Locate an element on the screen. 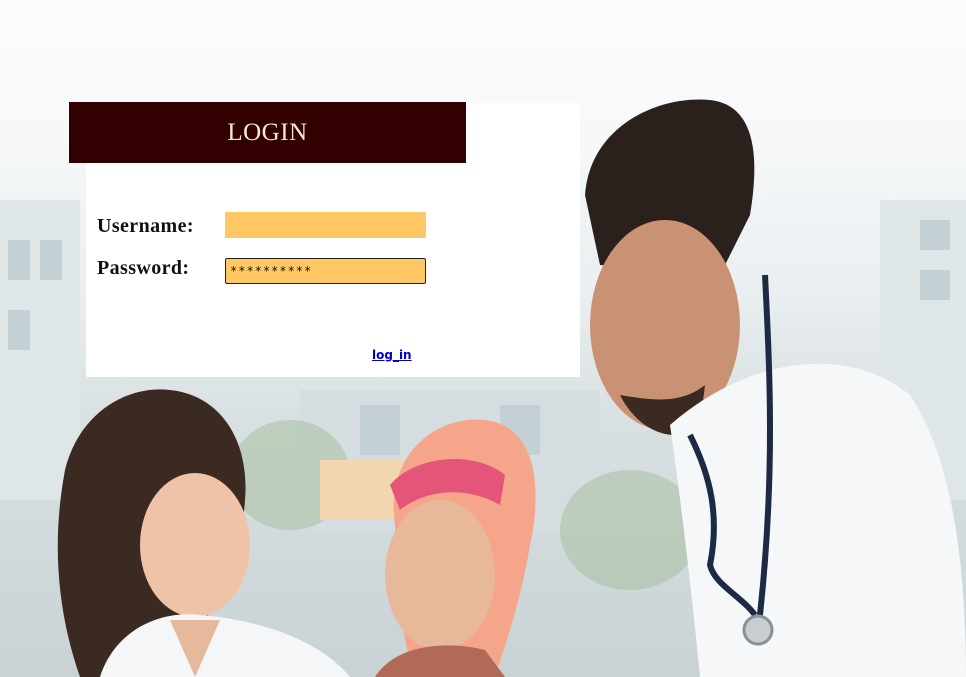  login-header: LOGIN is located at coordinates (267, 132).